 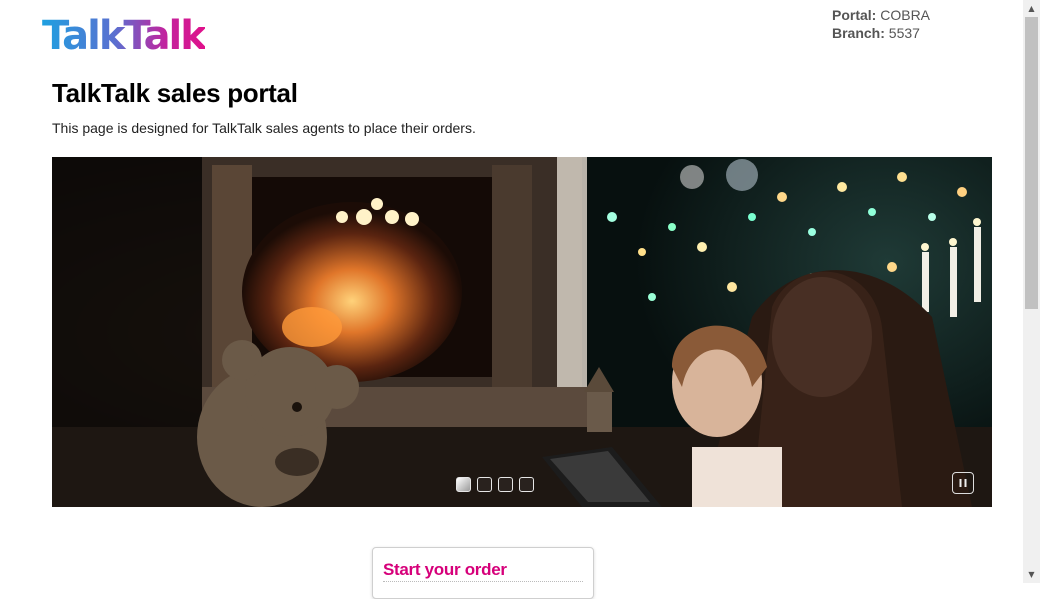 I want to click on pause-icon, so click(x=963, y=483).